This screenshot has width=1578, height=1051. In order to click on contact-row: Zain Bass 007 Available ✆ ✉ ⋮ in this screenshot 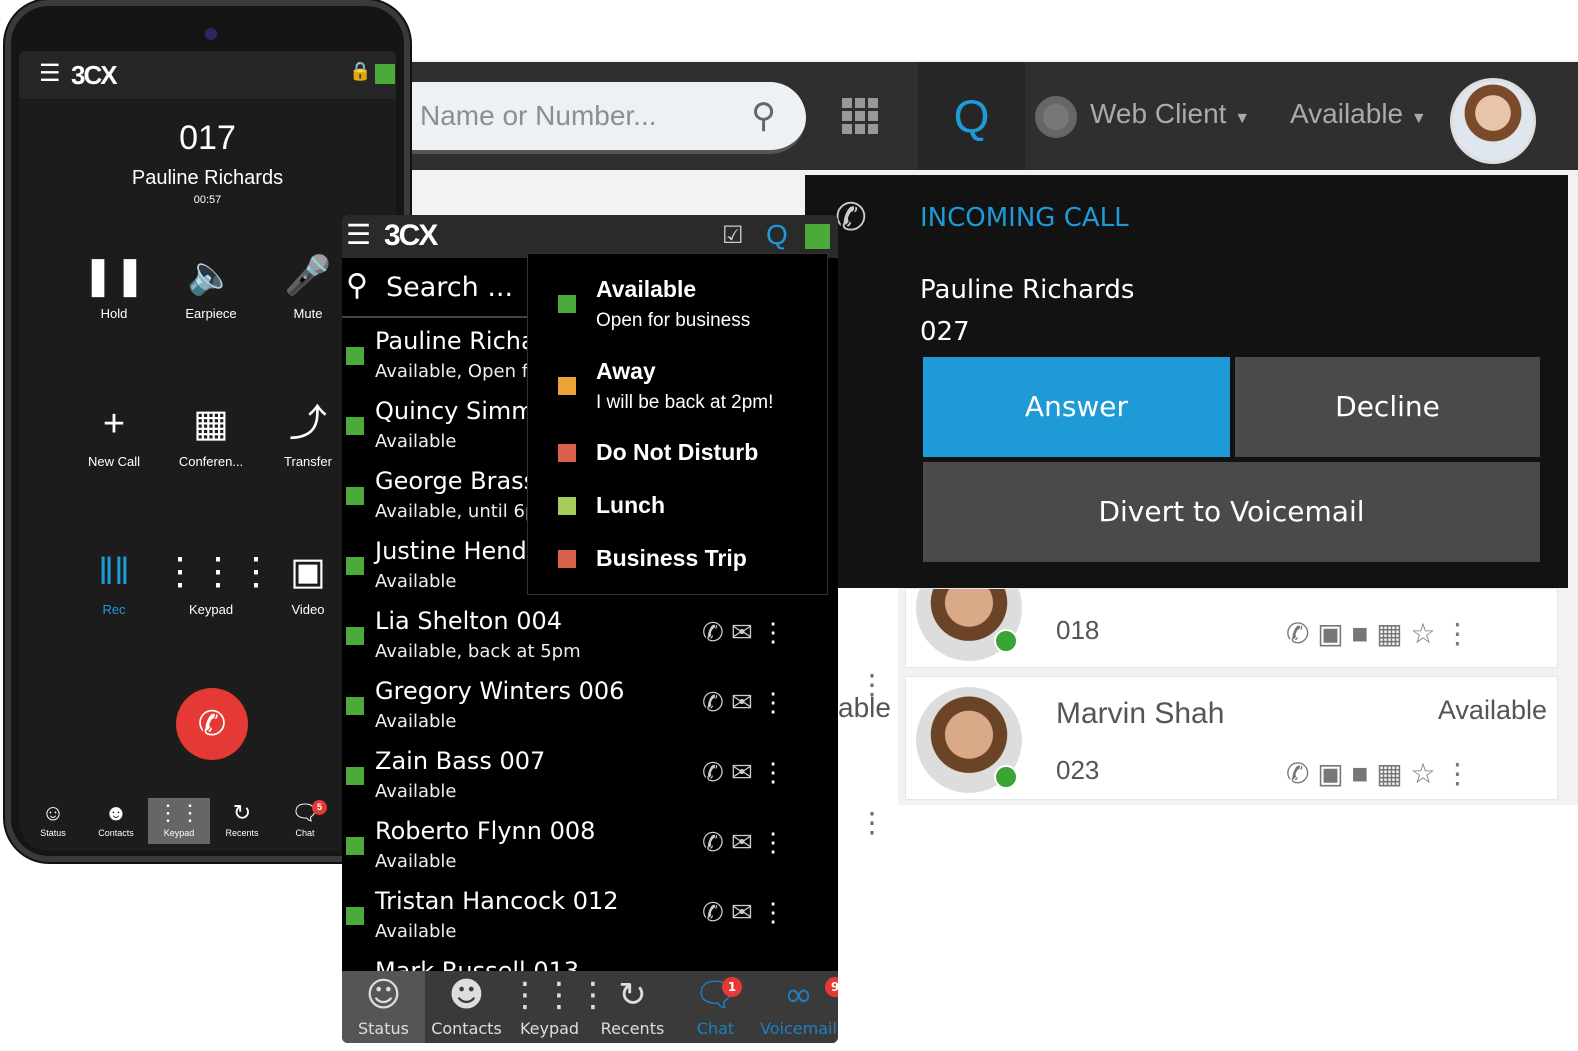, I will do `click(590, 782)`.